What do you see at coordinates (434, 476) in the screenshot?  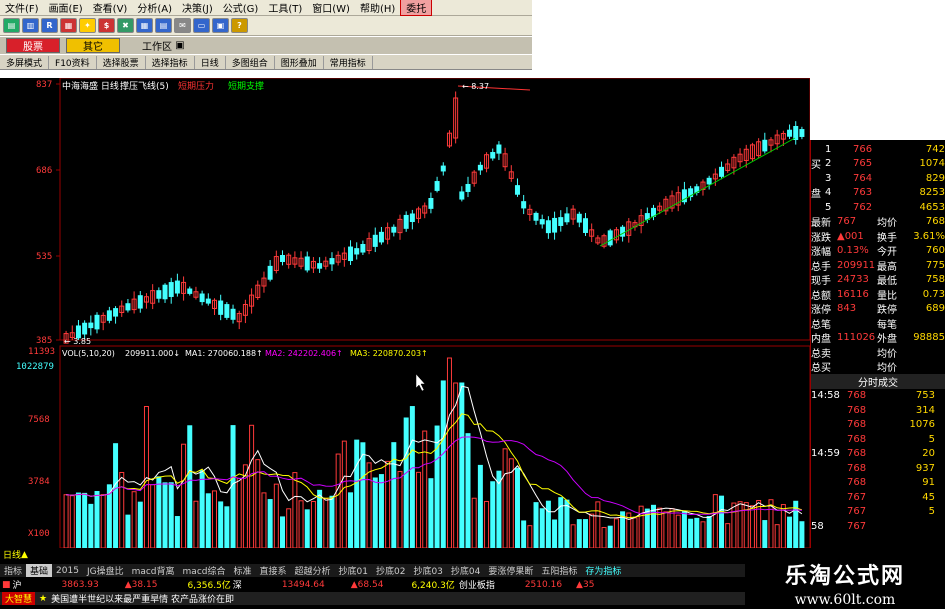 I see `vol-ma20-line` at bounding box center [434, 476].